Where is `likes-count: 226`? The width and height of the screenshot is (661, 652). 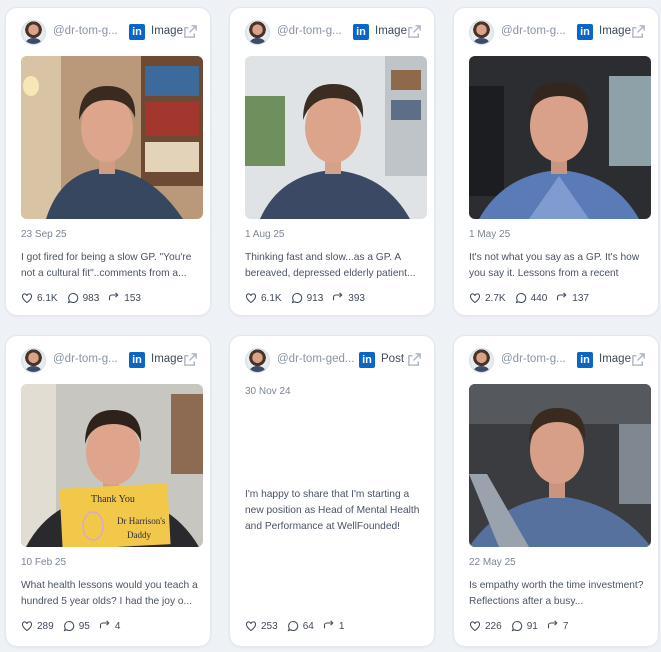 likes-count: 226 is located at coordinates (493, 626).